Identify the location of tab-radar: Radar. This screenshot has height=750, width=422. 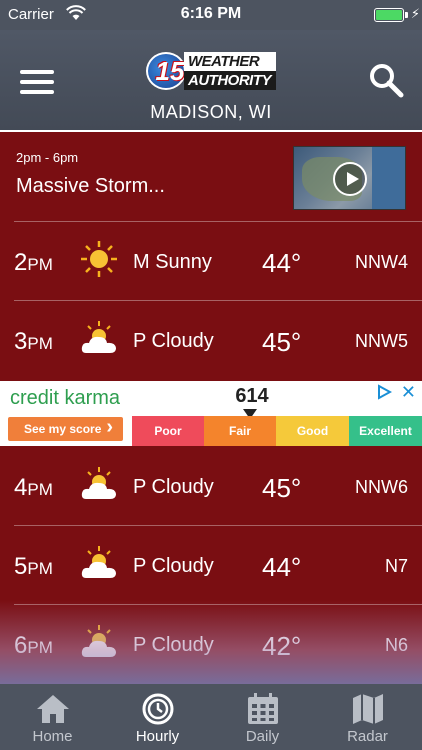
(367, 717).